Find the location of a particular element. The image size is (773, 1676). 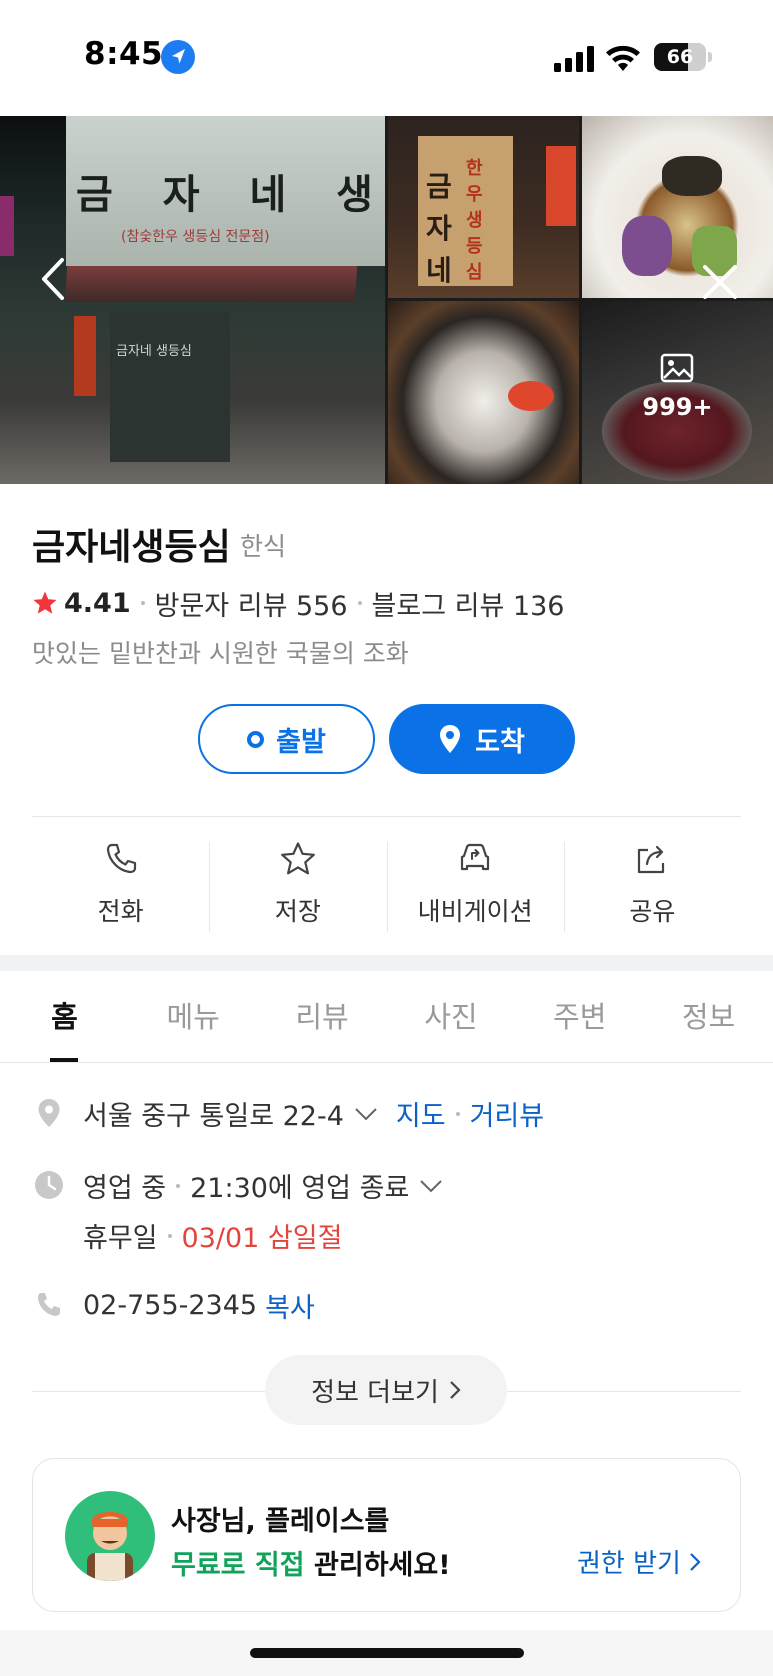

holiday-value: 03/01 삼일절 is located at coordinates (262, 1238).